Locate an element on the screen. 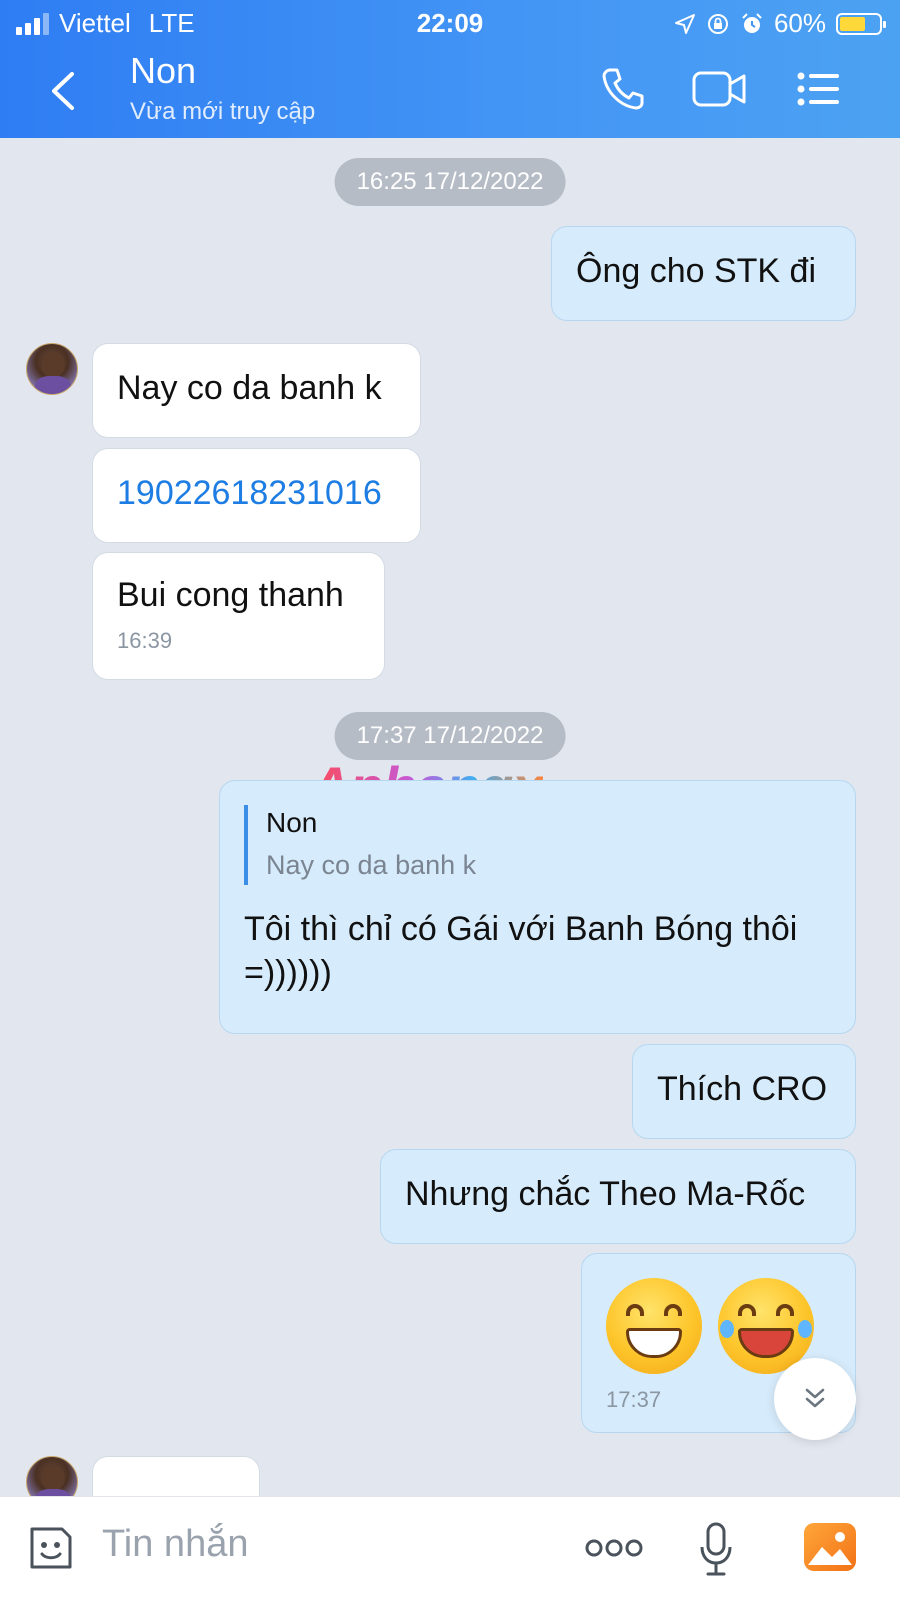  incoming-message: 19022618231016 is located at coordinates (256, 495).